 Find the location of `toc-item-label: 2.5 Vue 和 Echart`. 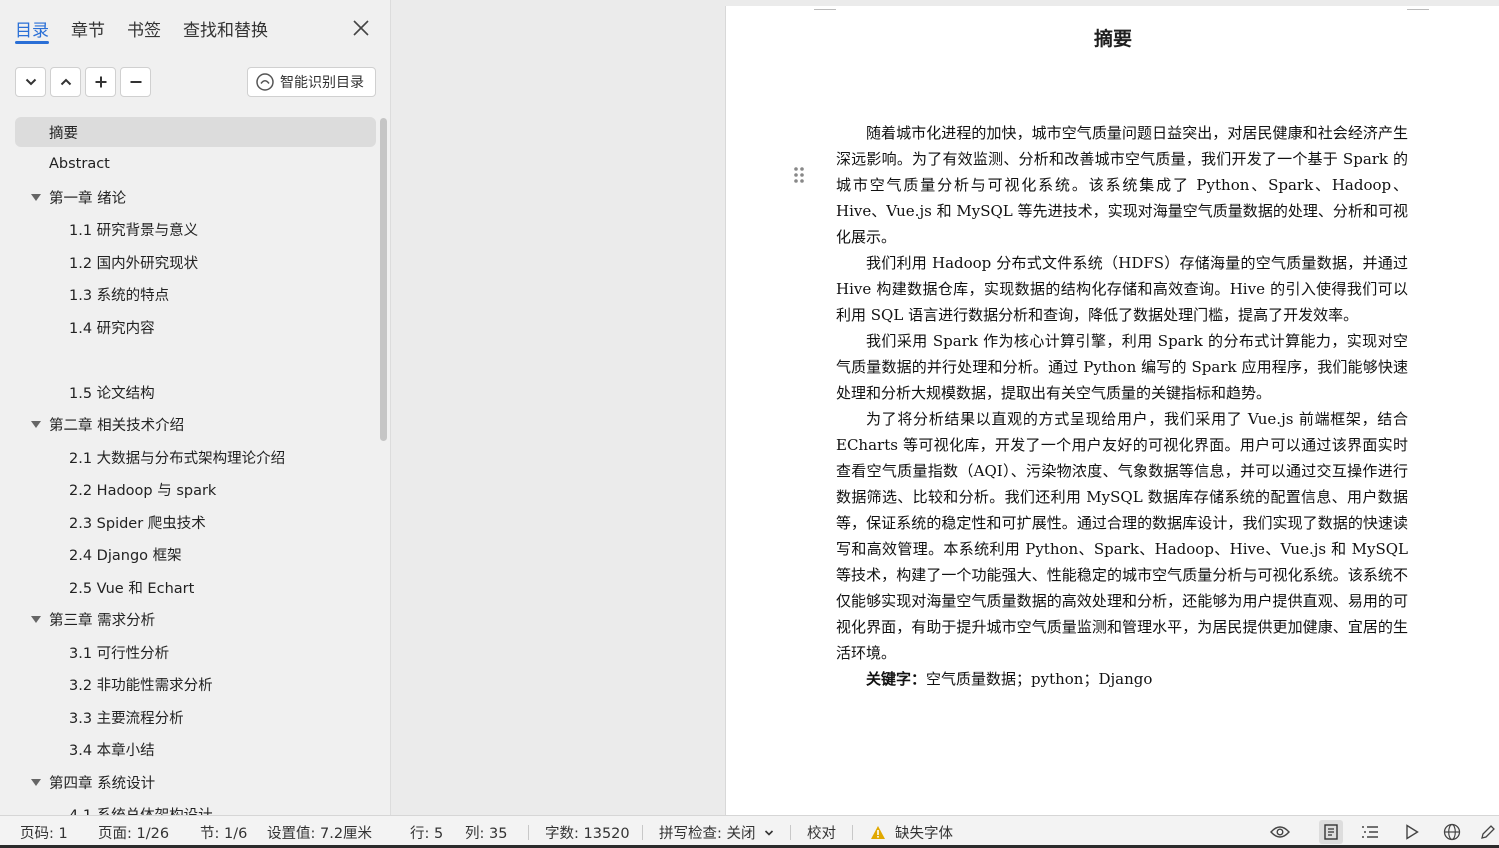

toc-item-label: 2.5 Vue 和 Echart is located at coordinates (132, 588).